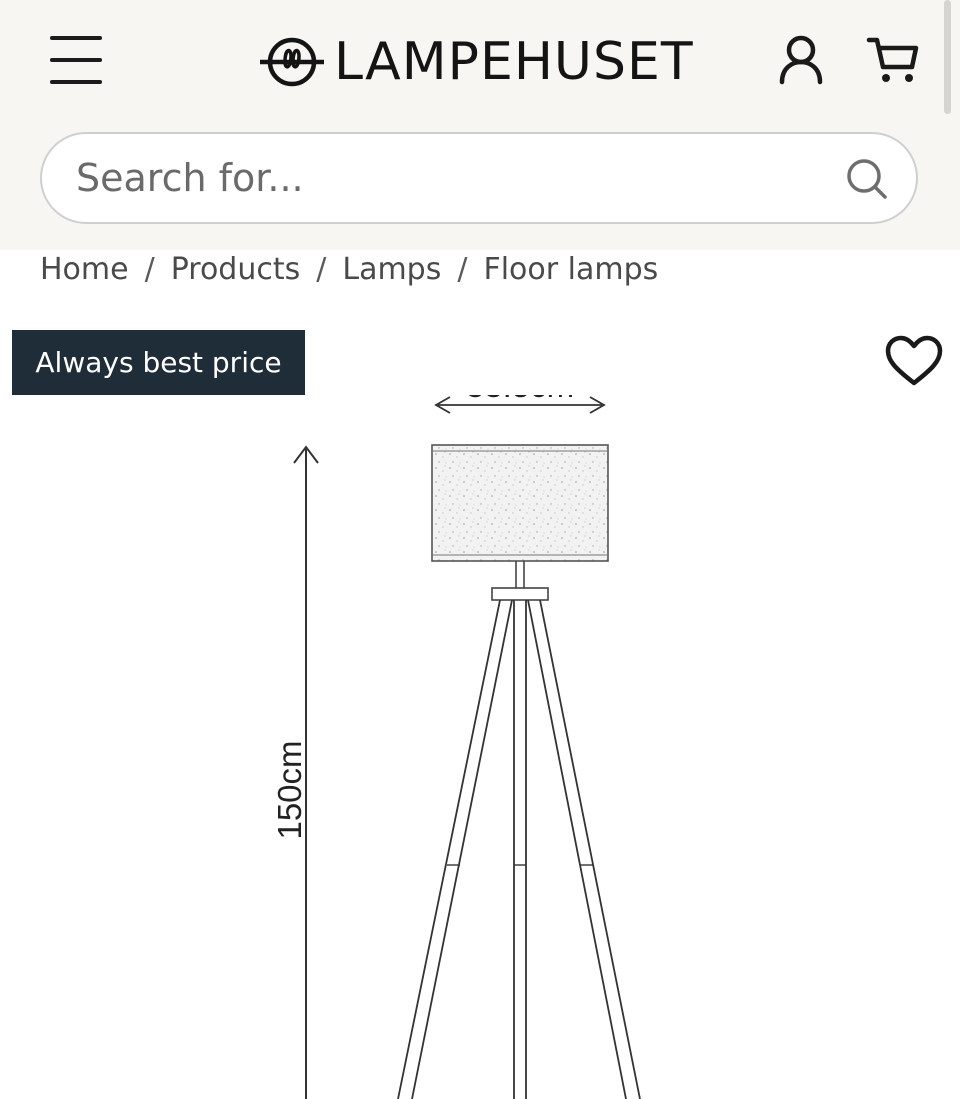  I want to click on search-icon, so click(867, 179).